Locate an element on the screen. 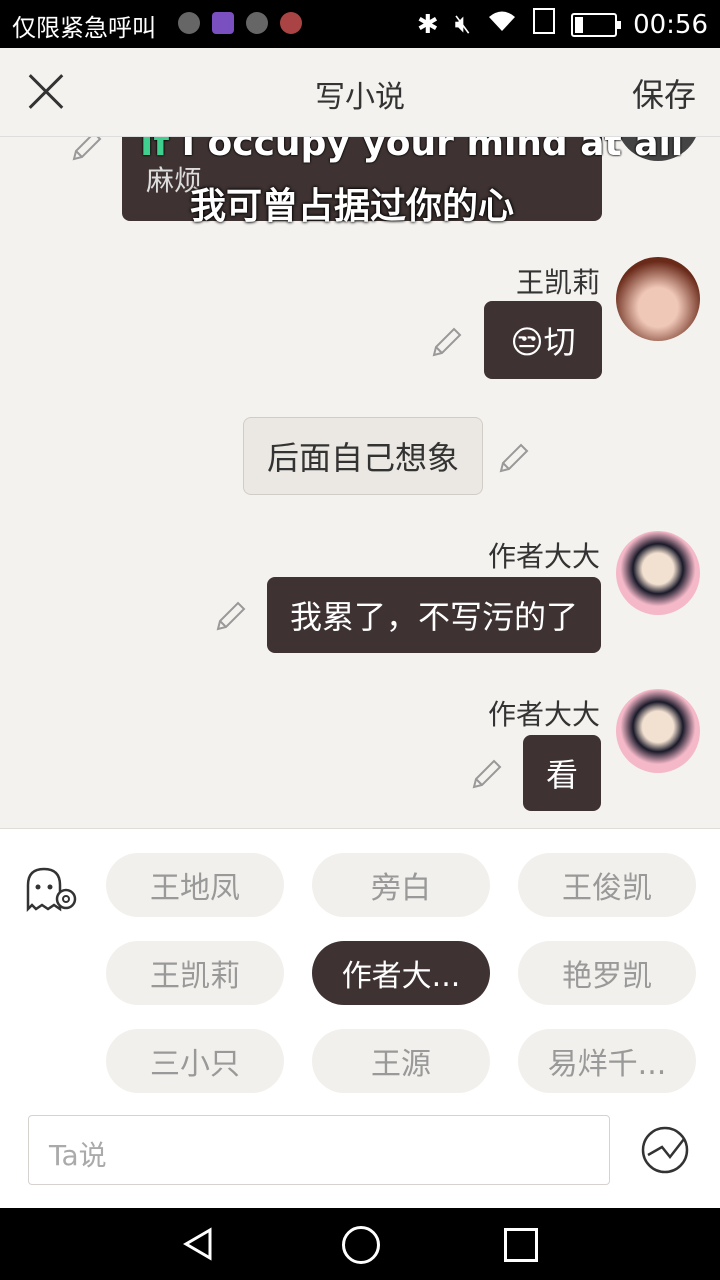  message-input: Ta说 is located at coordinates (319, 1150).